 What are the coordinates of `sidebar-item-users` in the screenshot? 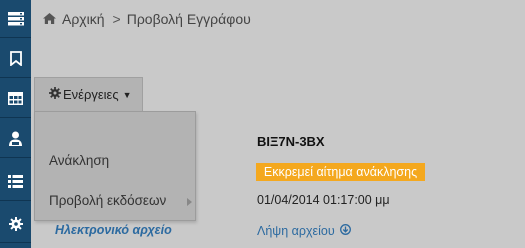 It's located at (15, 139).